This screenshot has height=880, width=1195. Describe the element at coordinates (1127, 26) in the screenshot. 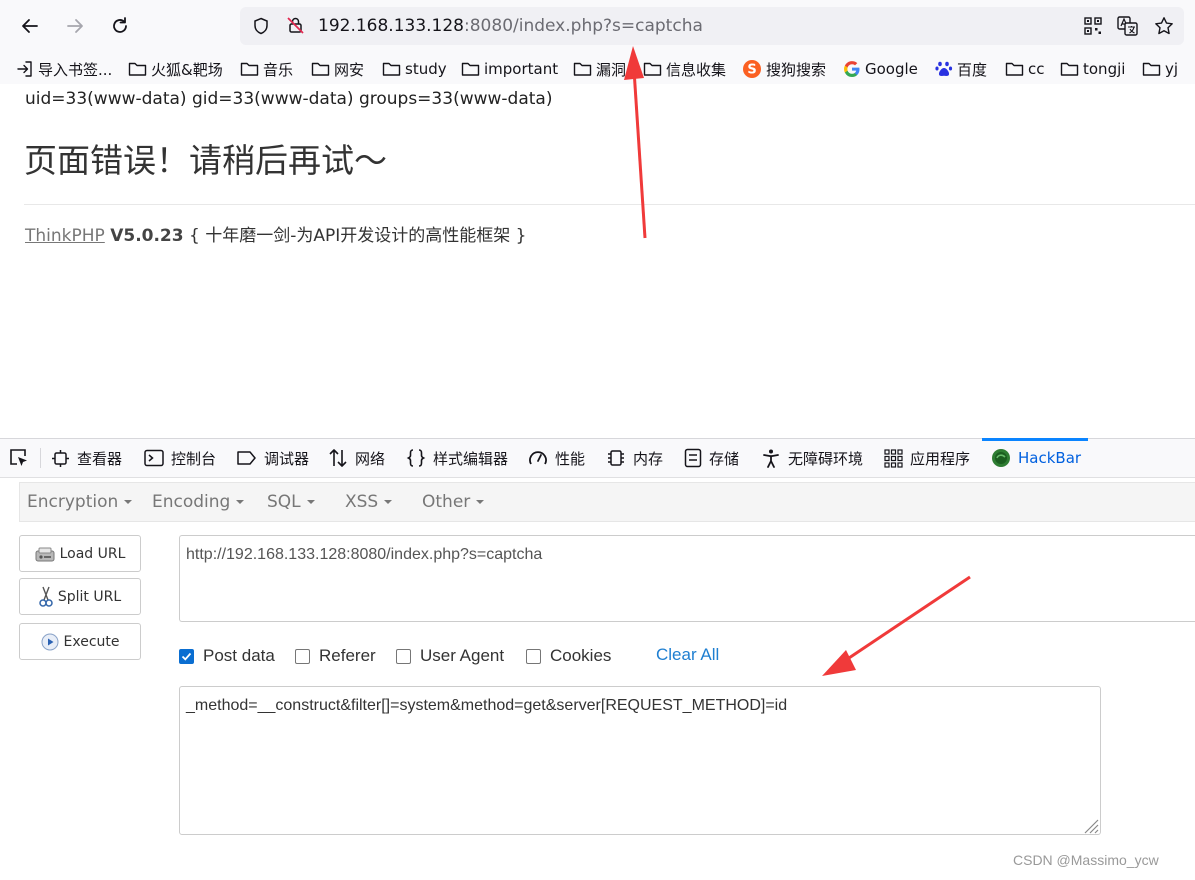

I see `translate-icon` at that location.